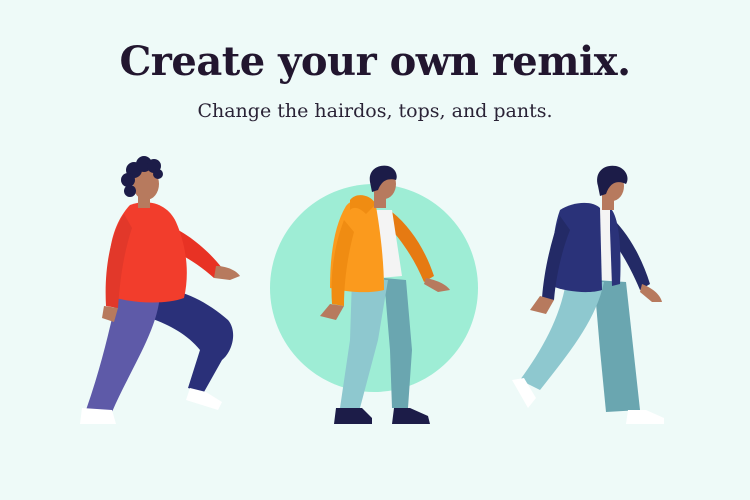  Describe the element at coordinates (375, 111) in the screenshot. I see `hero-subtitle: Change the hairdos, tops, and pants.` at that location.